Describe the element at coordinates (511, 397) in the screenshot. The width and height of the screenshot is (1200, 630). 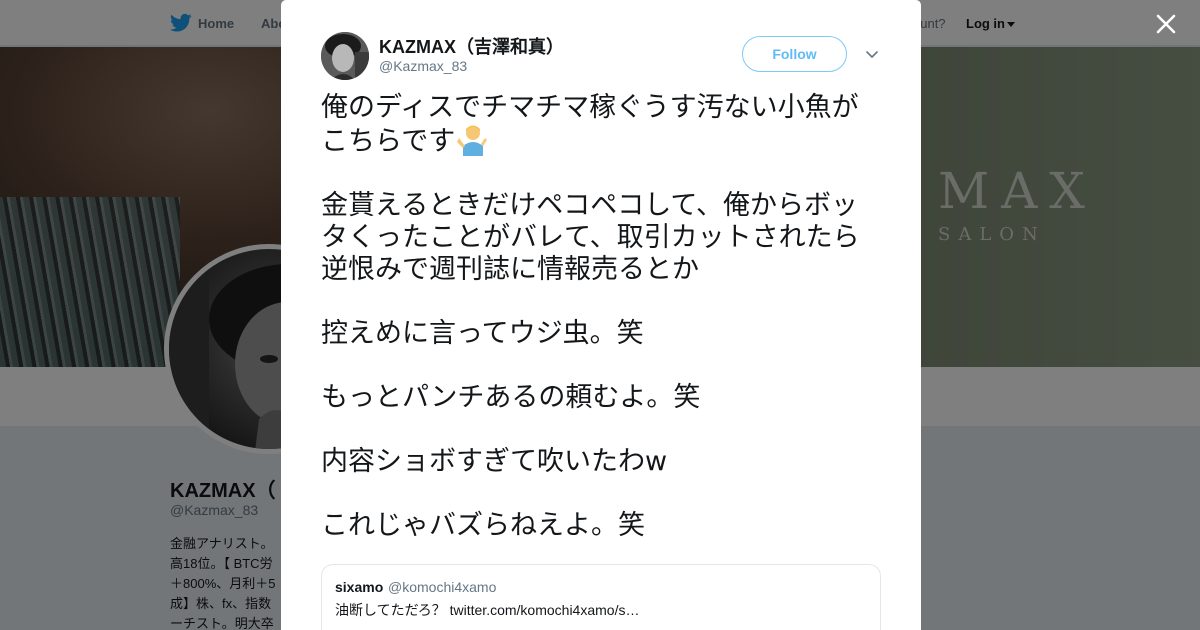
I see `tweet-paragraph: もっとパンチあるの頼むよ。笑` at that location.